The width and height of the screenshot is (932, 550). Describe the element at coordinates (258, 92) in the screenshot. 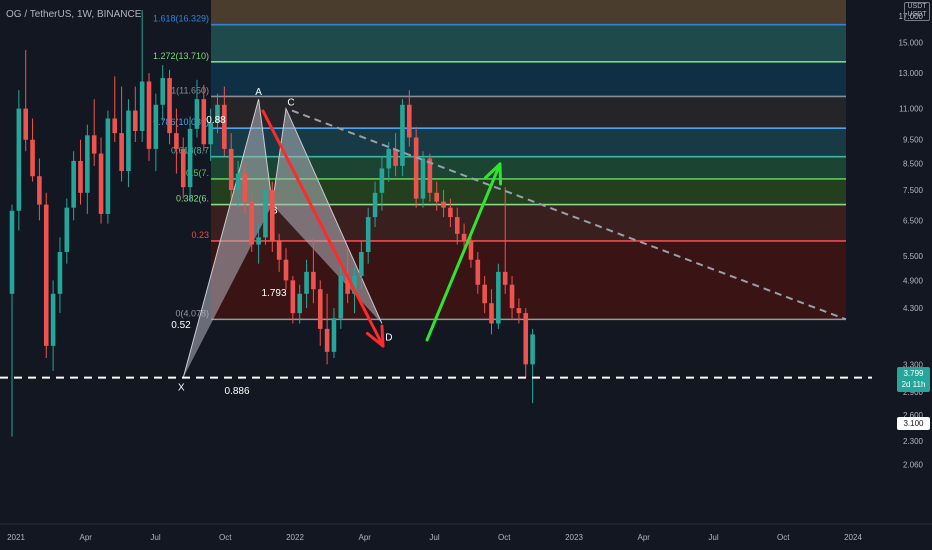

I see `pattern-point-label: A` at that location.